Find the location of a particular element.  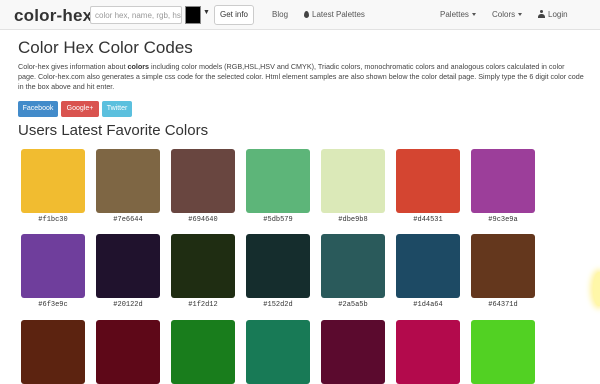

color-hex-label: #152d2d is located at coordinates (278, 305).